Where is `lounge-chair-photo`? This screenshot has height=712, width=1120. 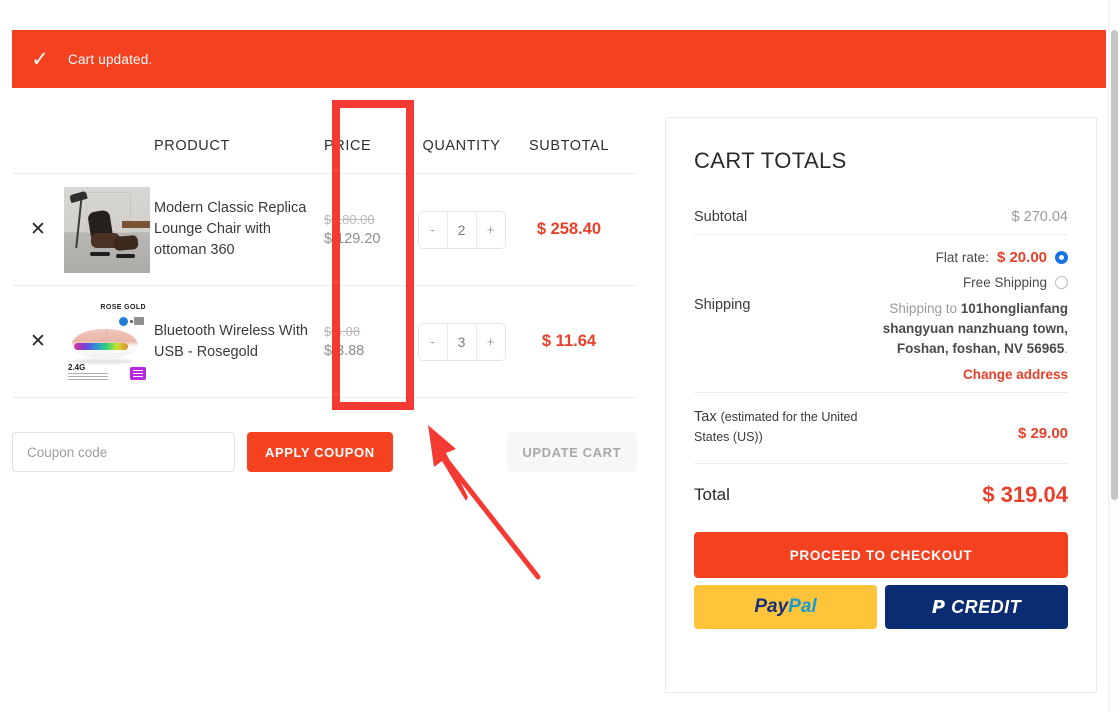 lounge-chair-photo is located at coordinates (107, 229).